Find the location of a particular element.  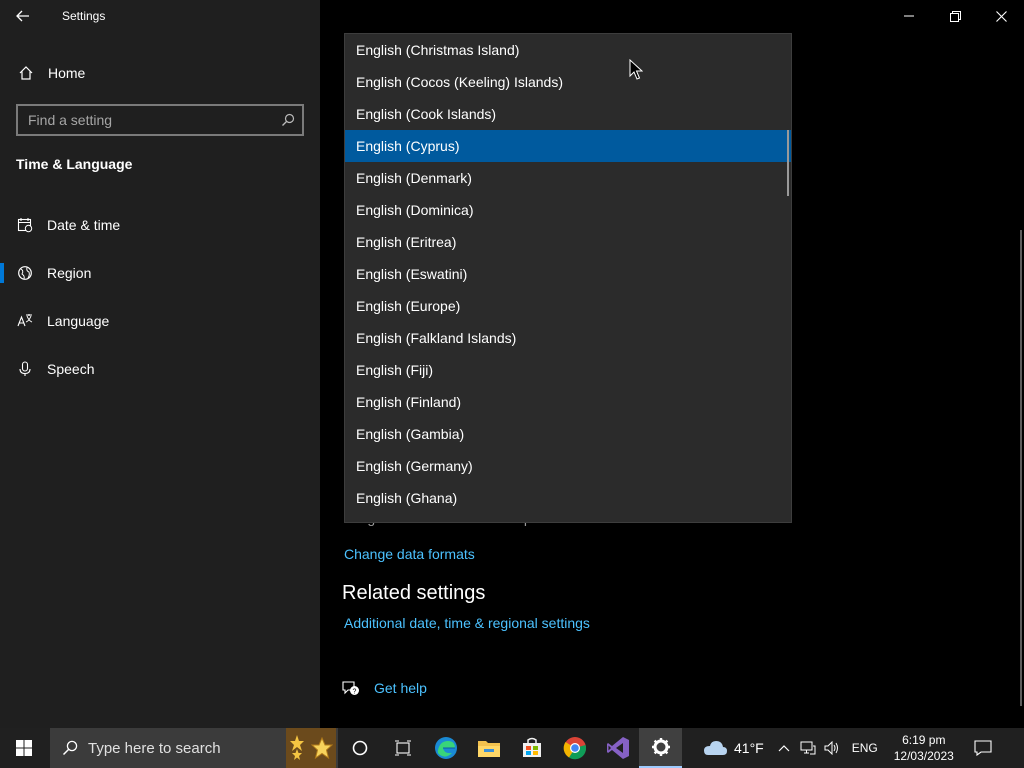

get-help-link: Get help is located at coordinates (400, 688).